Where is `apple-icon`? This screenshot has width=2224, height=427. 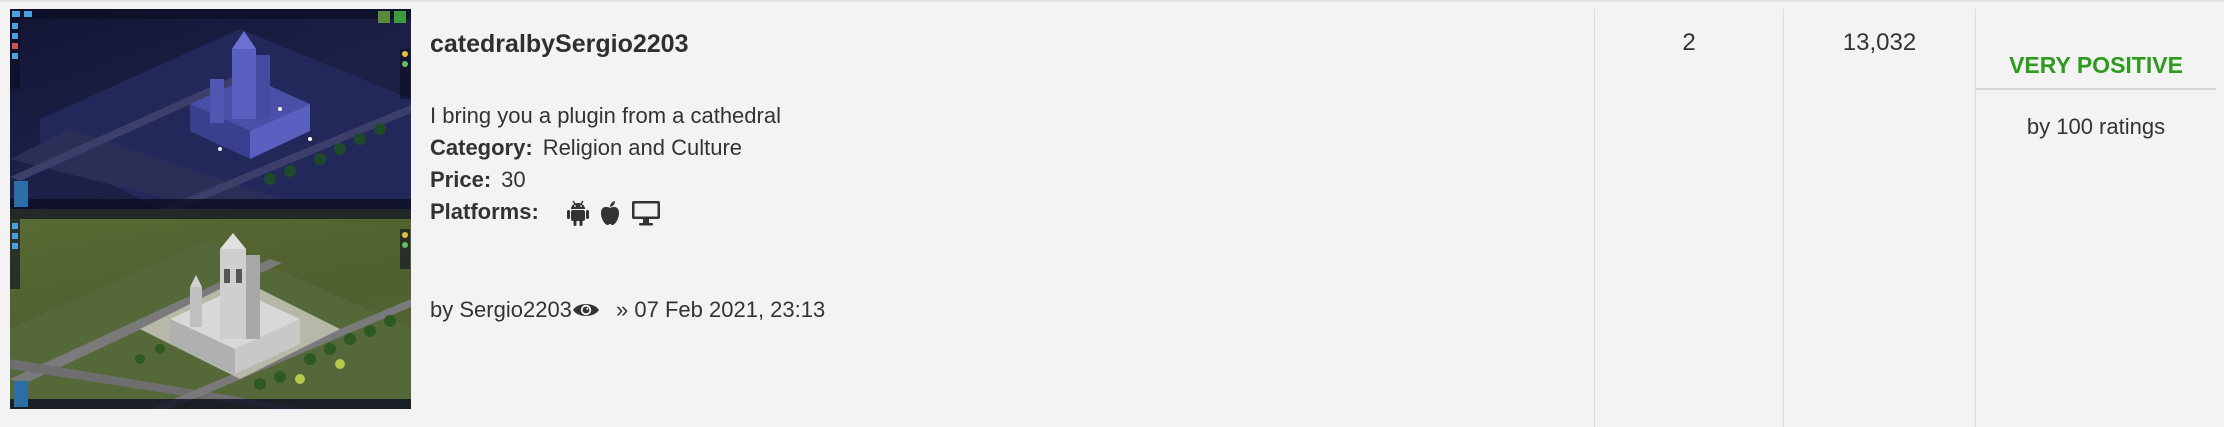 apple-icon is located at coordinates (609, 213).